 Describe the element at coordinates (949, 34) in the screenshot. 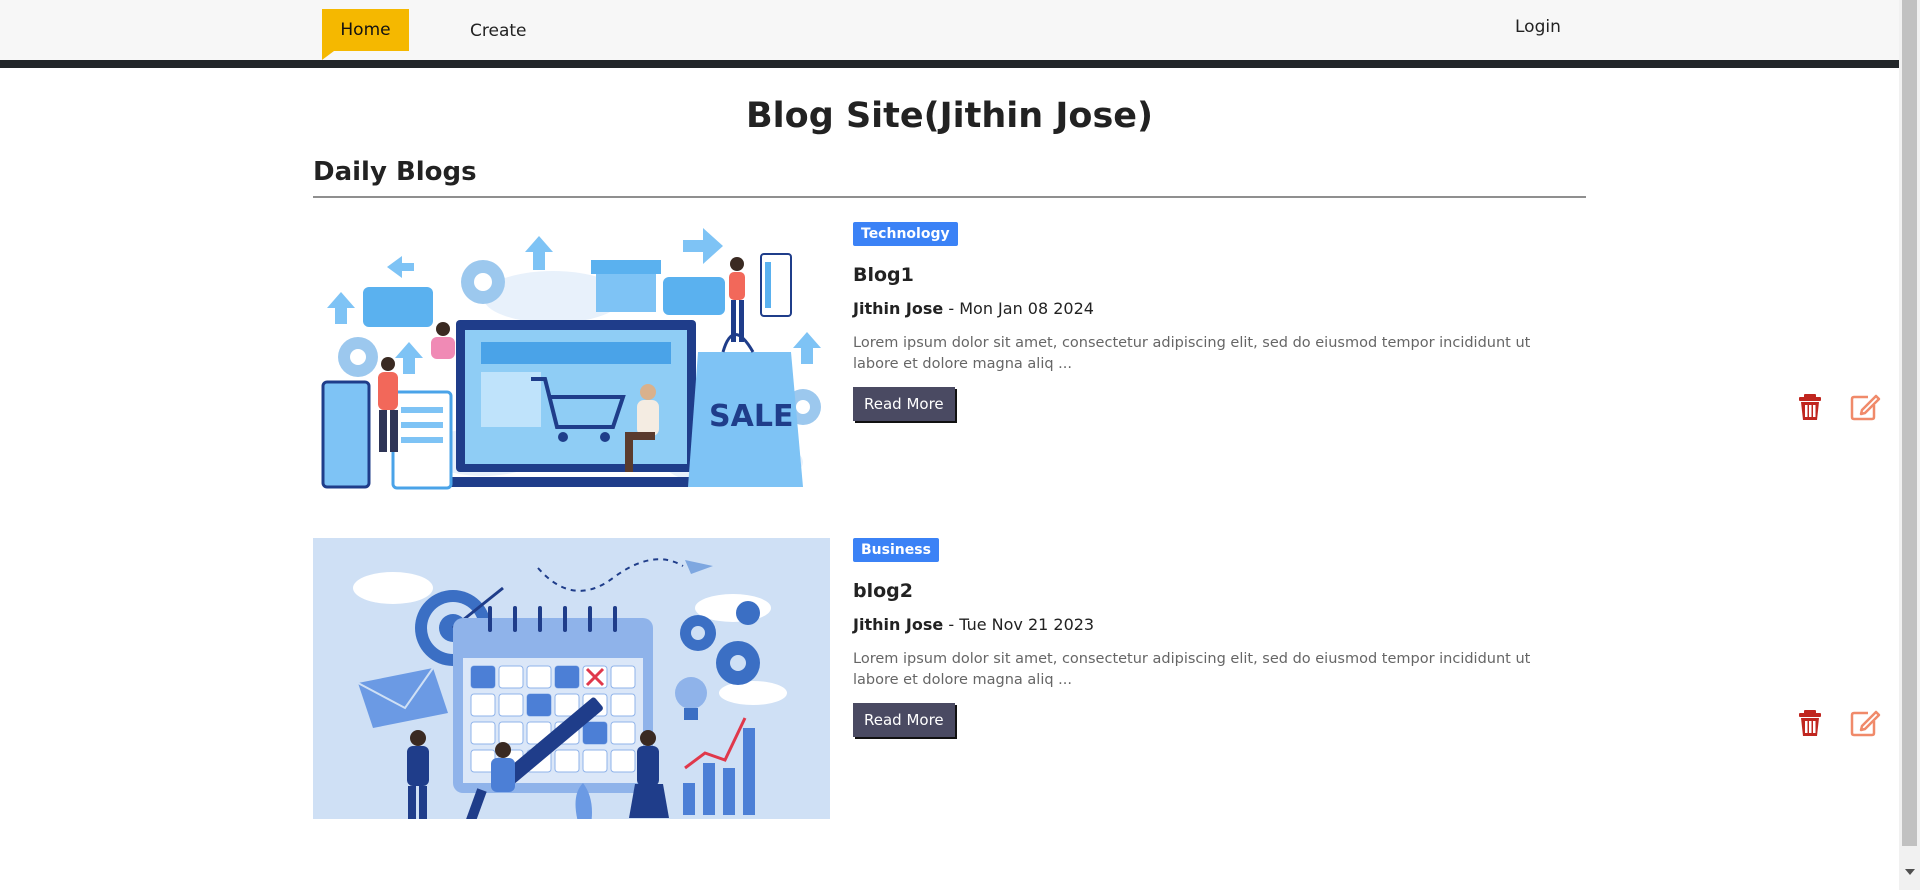

I see `navbar: Home Create Login` at that location.